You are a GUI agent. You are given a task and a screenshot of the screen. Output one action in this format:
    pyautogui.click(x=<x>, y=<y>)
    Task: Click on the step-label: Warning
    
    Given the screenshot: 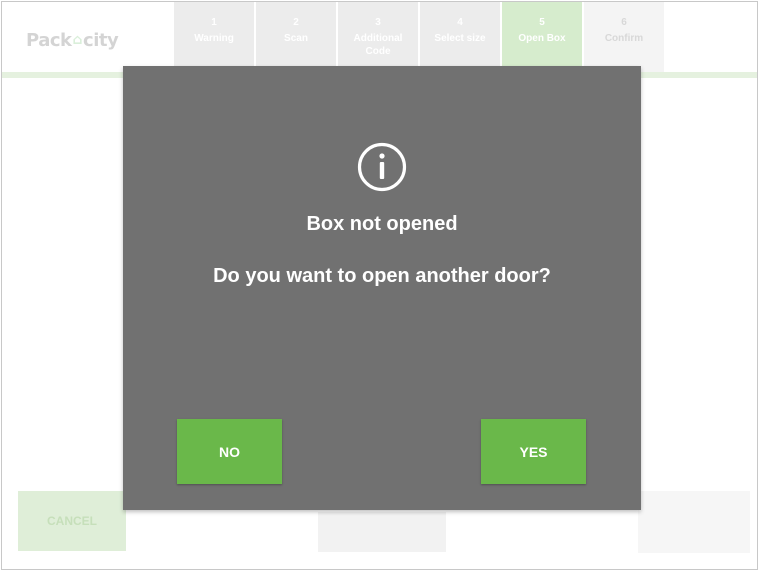 What is the action you would take?
    pyautogui.click(x=214, y=38)
    